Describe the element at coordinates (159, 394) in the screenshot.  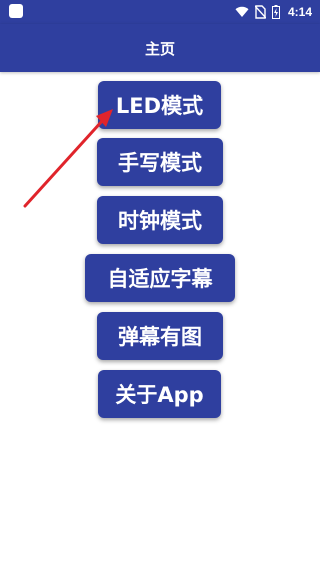
I see `about-app-button: 关于App` at that location.